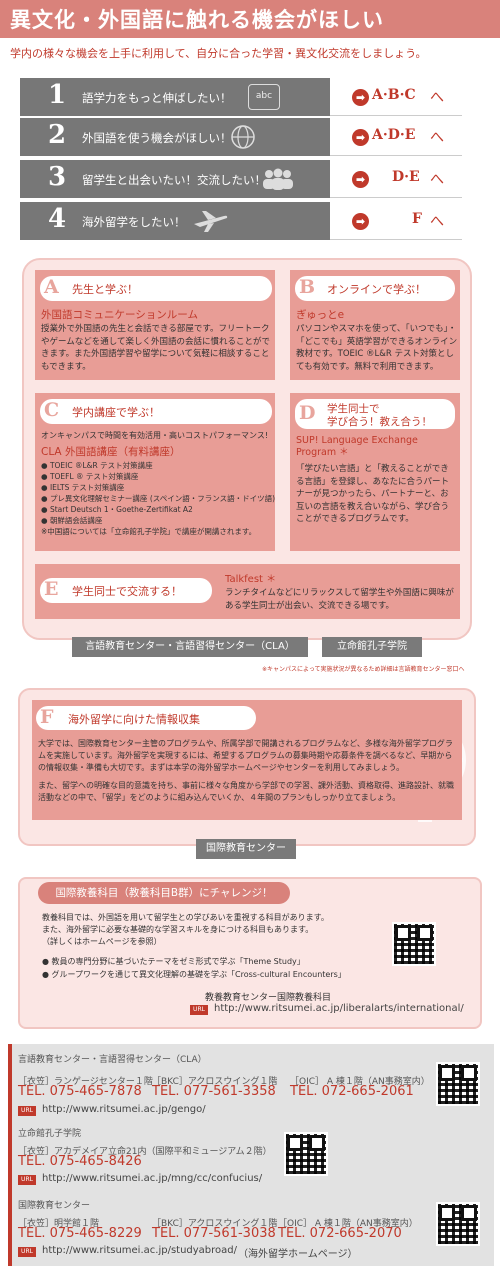 The width and height of the screenshot is (500, 1267). Describe the element at coordinates (164, 893) in the screenshot. I see `challenge-title: 国際教養科目（教養科目B群）にチャレンジ！` at that location.